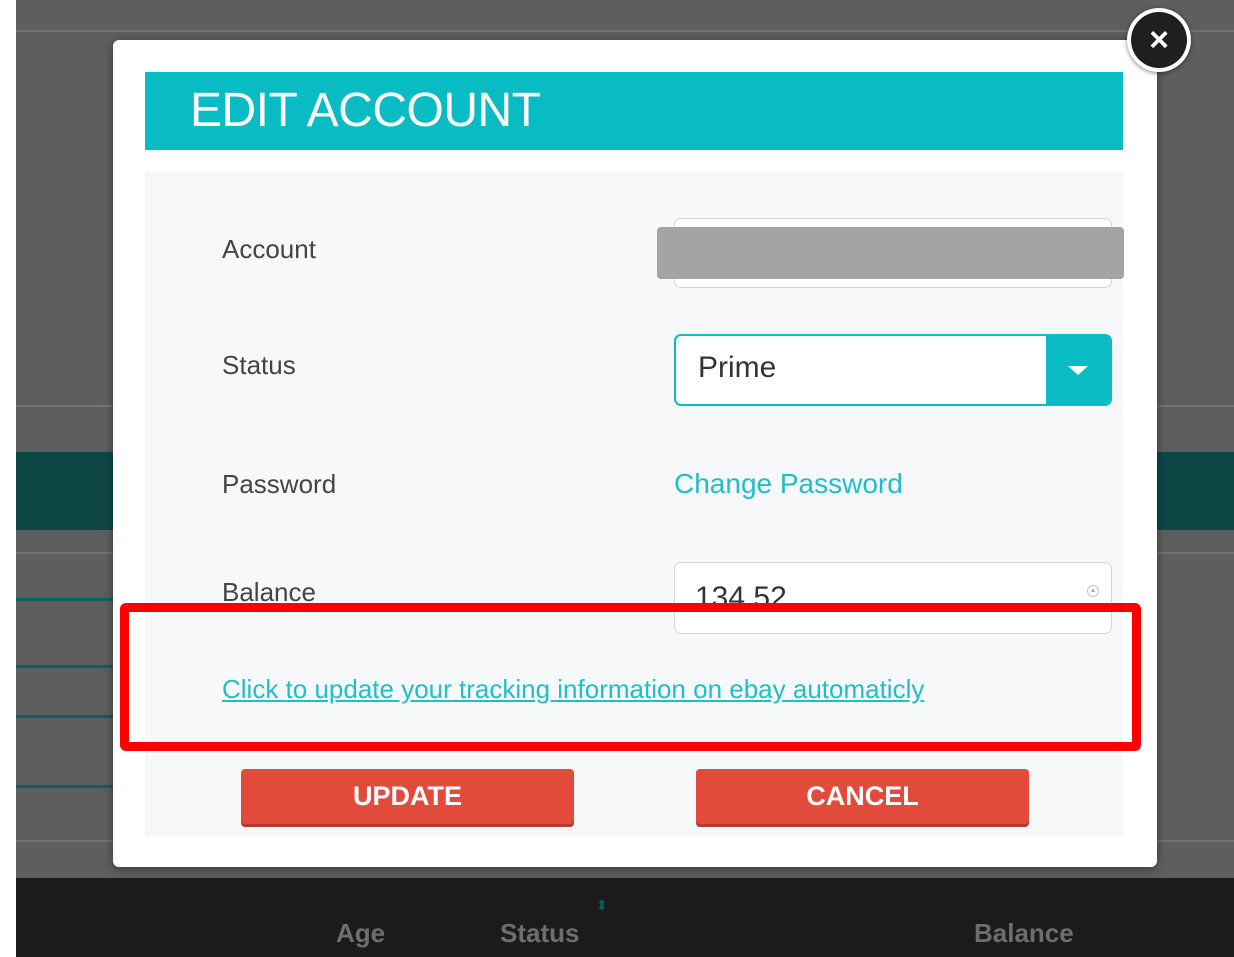  Describe the element at coordinates (893, 370) in the screenshot. I see `status-select: Prime` at that location.